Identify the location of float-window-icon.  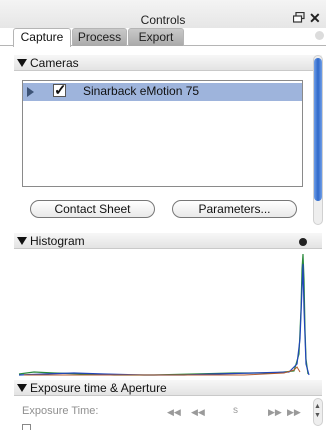
(299, 17).